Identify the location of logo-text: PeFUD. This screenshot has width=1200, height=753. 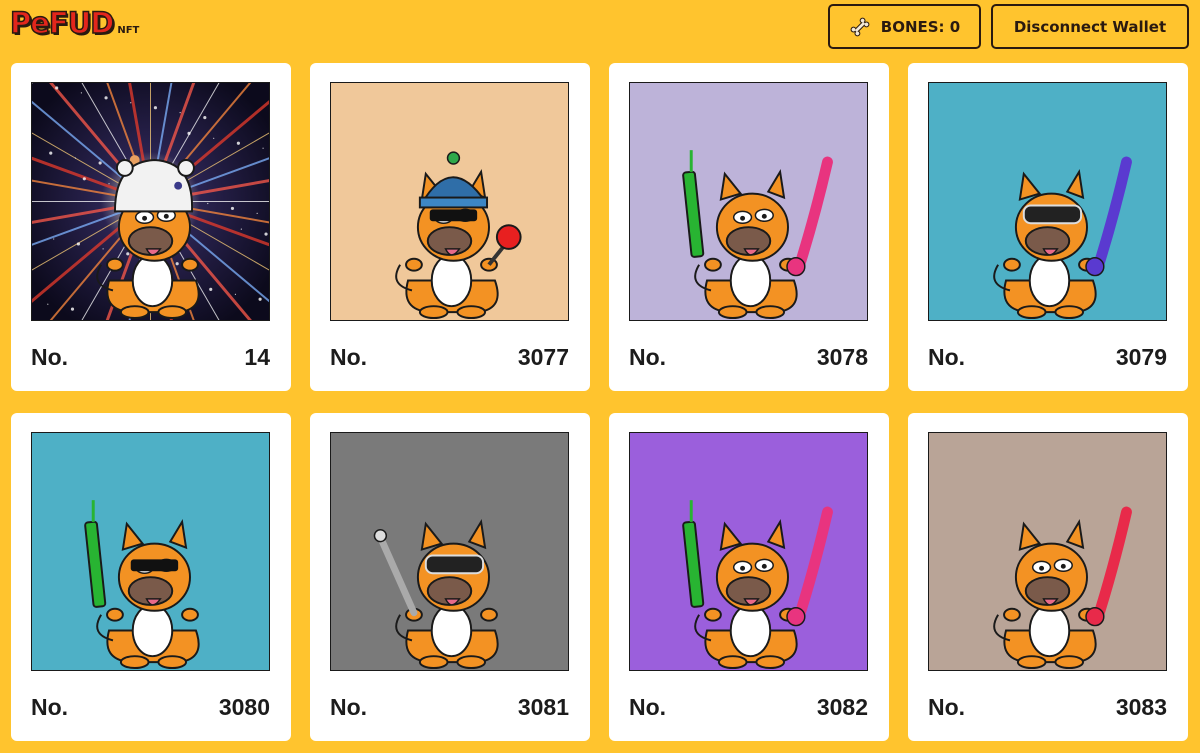
(62, 23).